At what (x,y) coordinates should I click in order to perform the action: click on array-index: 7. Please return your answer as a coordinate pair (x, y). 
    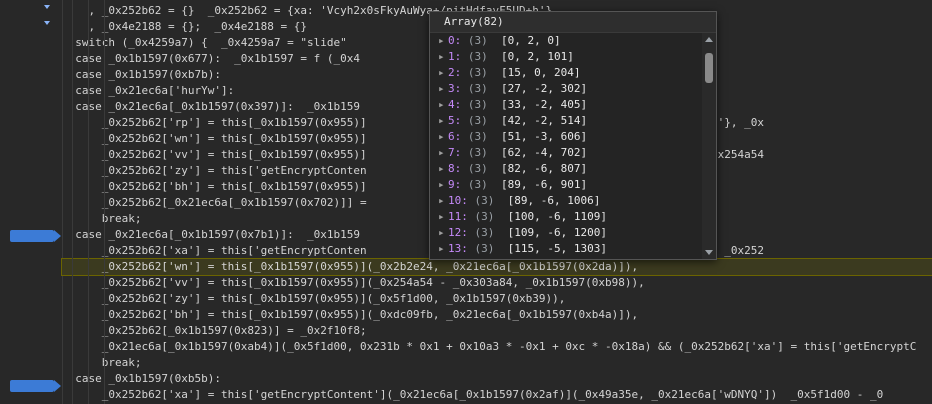
    Looking at the image, I should click on (451, 152).